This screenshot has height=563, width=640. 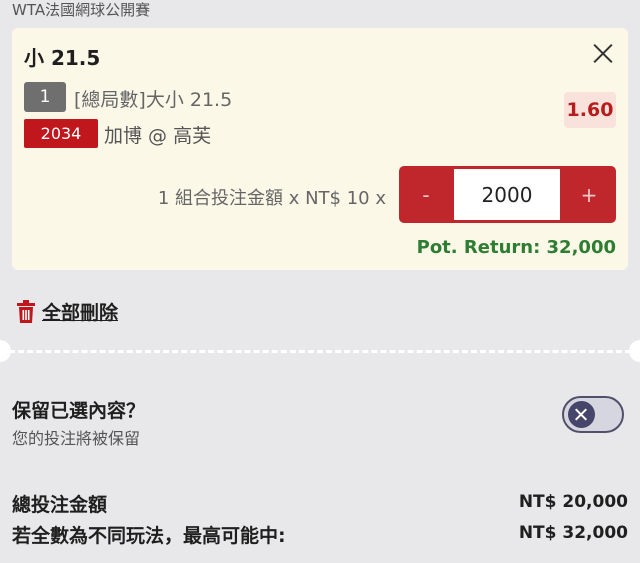 I want to click on event-id-badge: 2034, so click(x=61, y=133).